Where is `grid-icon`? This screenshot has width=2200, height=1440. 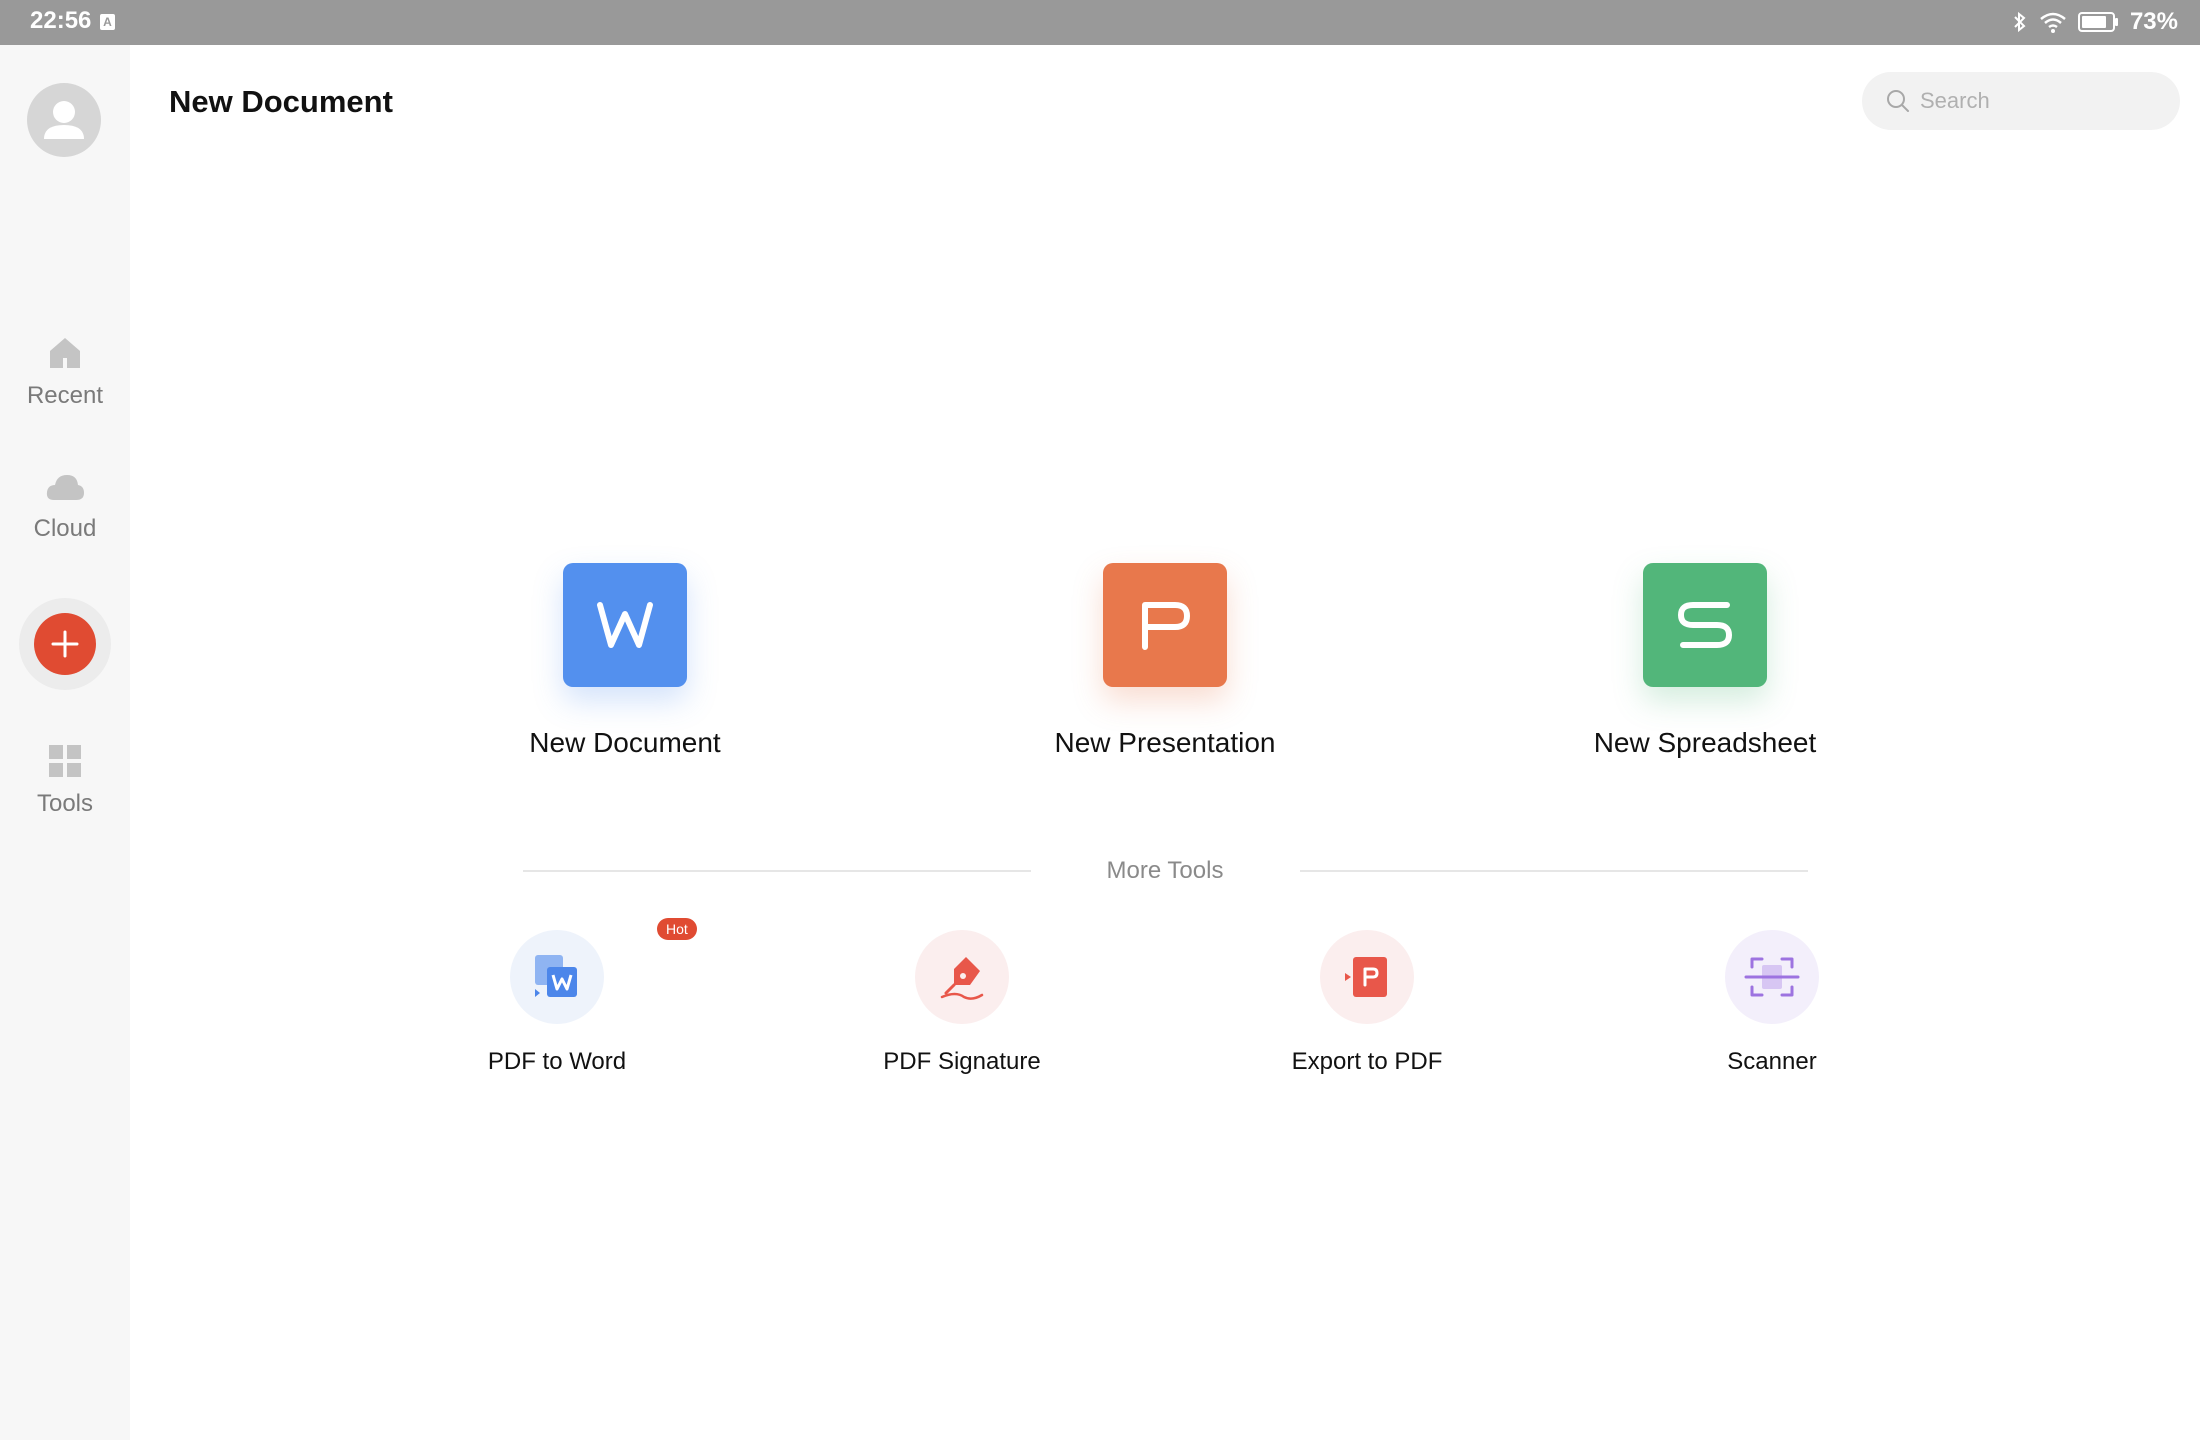 grid-icon is located at coordinates (65, 761).